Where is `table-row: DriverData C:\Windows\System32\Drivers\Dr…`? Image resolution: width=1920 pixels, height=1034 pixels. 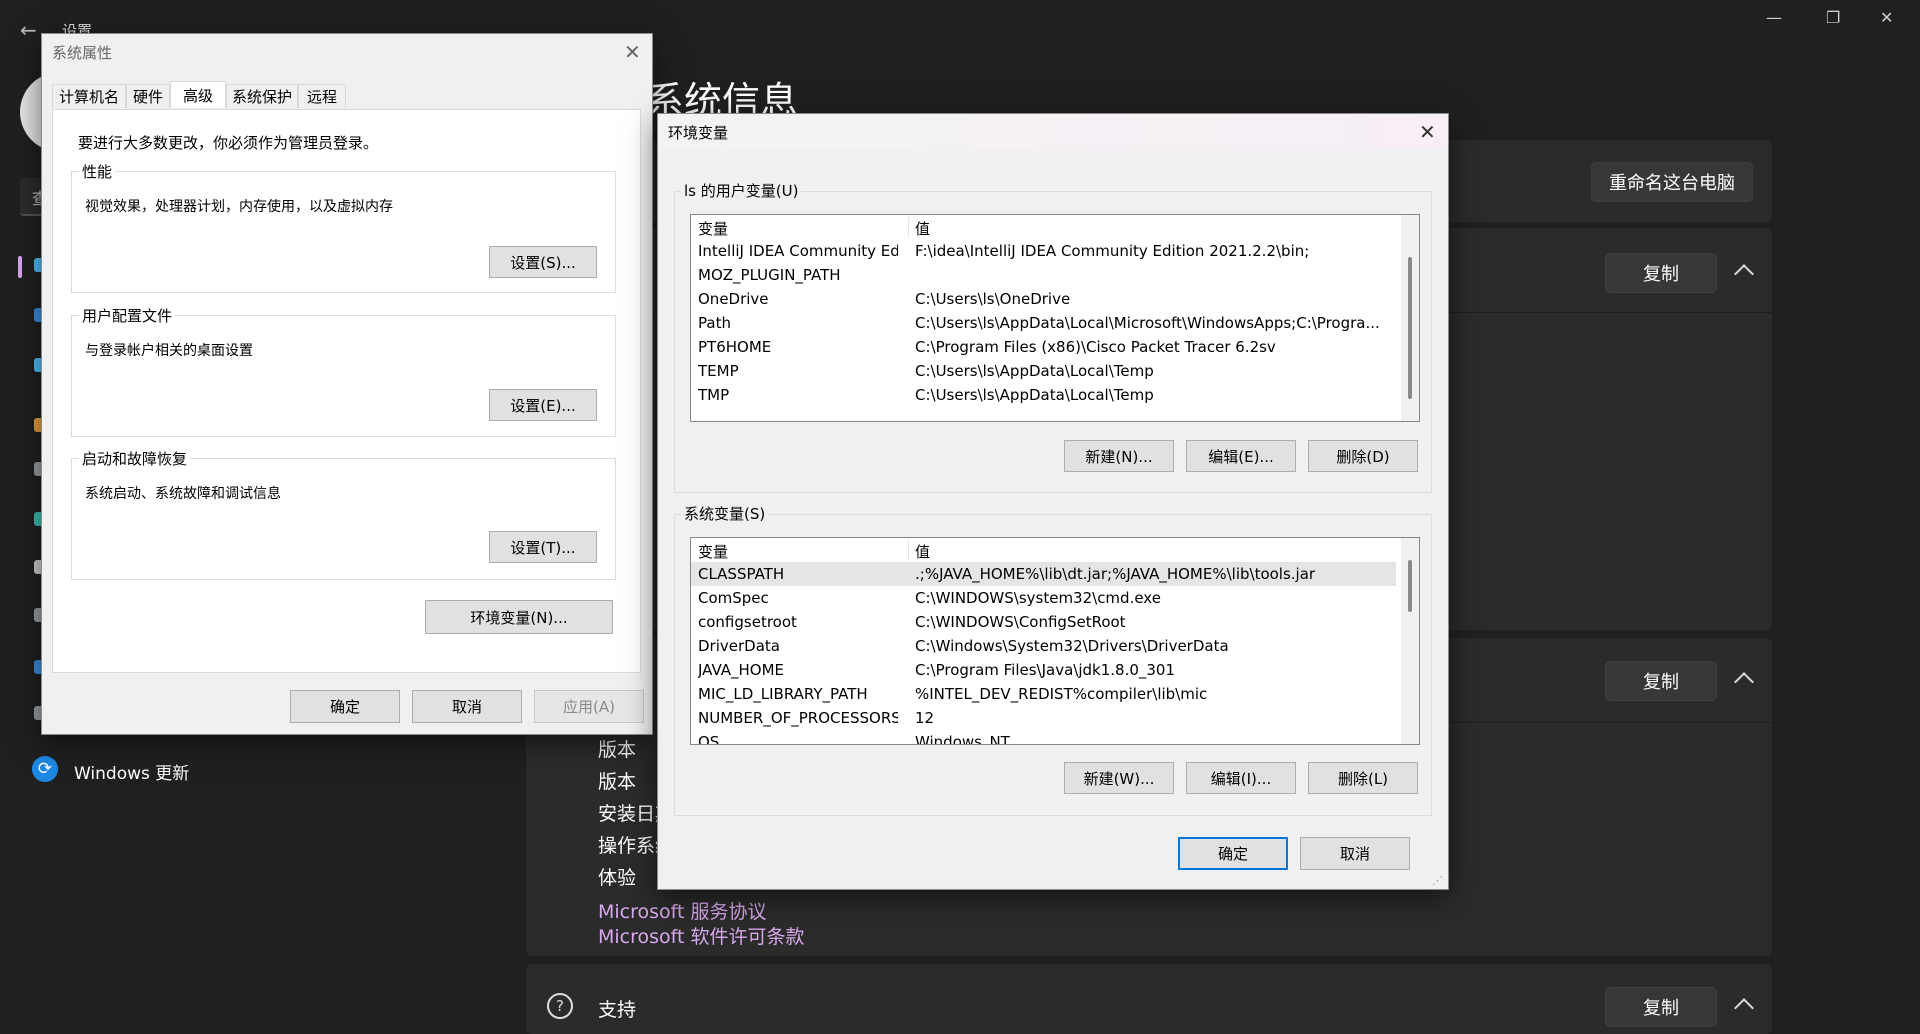 table-row: DriverData C:\Windows\System32\Drivers\Dr… is located at coordinates (1043, 646).